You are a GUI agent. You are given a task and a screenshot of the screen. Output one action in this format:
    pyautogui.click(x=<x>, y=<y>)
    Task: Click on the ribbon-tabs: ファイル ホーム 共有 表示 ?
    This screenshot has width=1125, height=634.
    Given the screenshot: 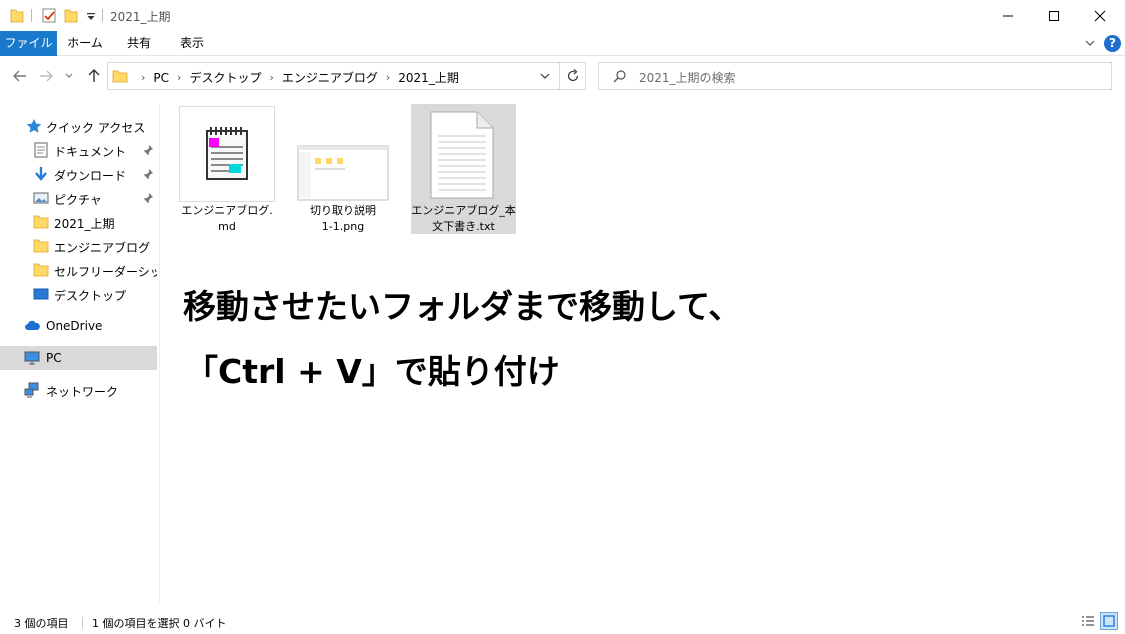 What is the action you would take?
    pyautogui.click(x=562, y=43)
    